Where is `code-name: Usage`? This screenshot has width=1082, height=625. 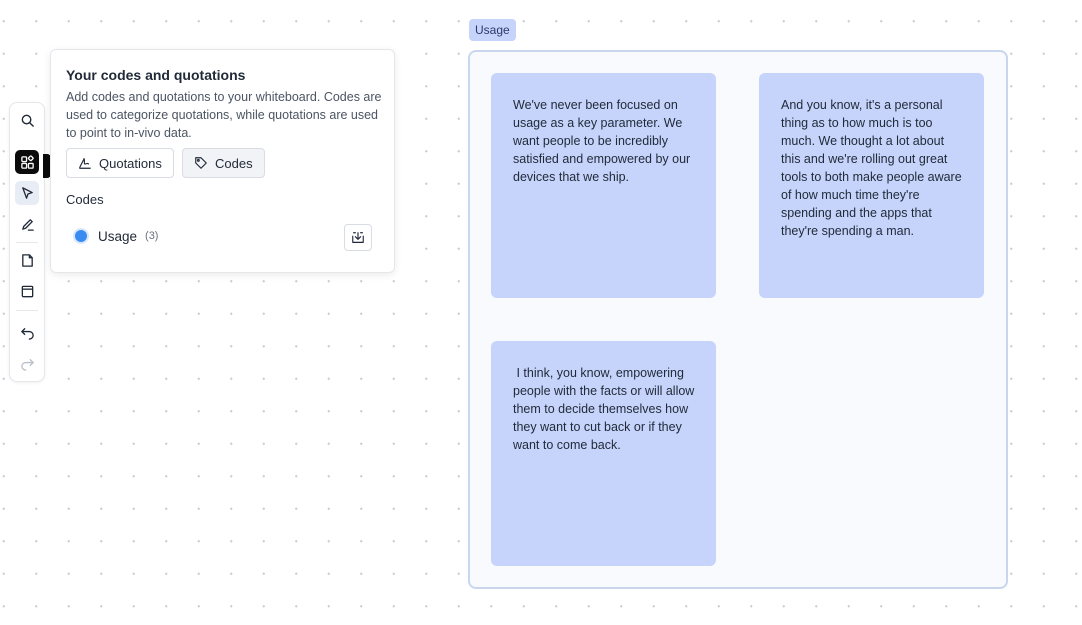 code-name: Usage is located at coordinates (118, 236).